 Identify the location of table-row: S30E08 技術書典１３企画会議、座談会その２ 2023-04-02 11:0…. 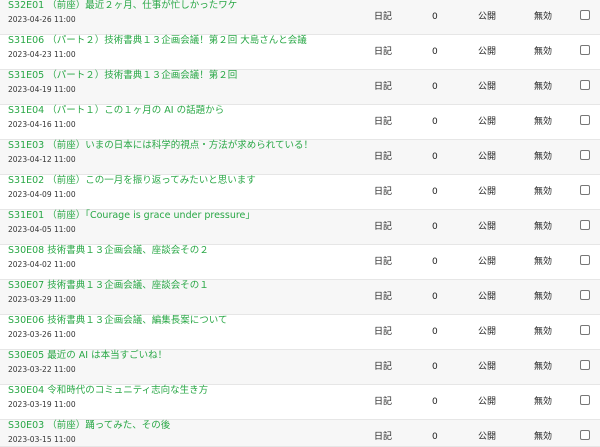
(300, 262).